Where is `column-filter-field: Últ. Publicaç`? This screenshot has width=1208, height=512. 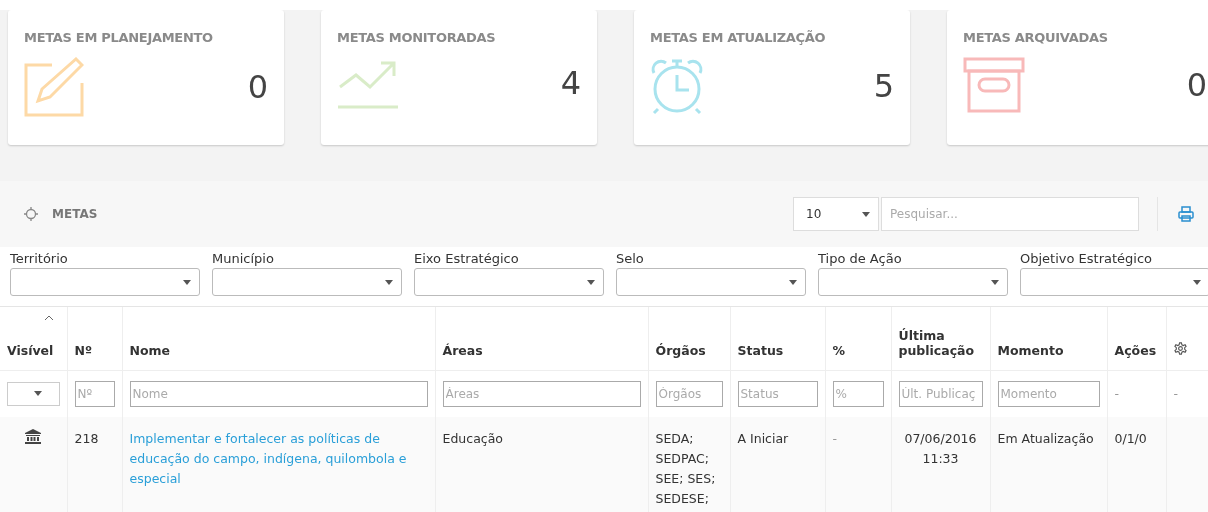
column-filter-field: Últ. Publicaç is located at coordinates (940, 393).